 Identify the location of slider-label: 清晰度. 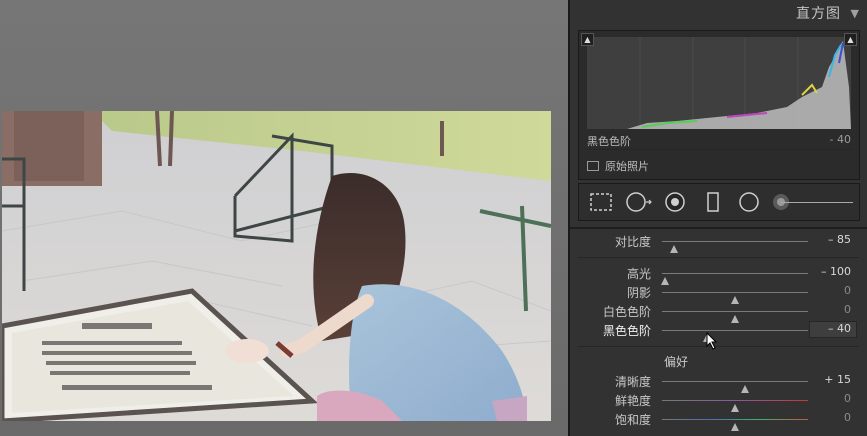
(632, 382).